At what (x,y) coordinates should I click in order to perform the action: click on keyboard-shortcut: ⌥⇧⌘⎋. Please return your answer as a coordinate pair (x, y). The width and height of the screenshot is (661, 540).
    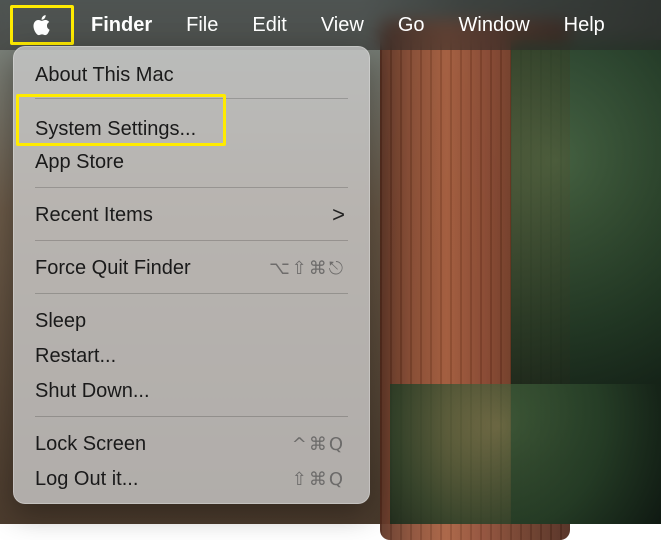
    Looking at the image, I should click on (306, 268).